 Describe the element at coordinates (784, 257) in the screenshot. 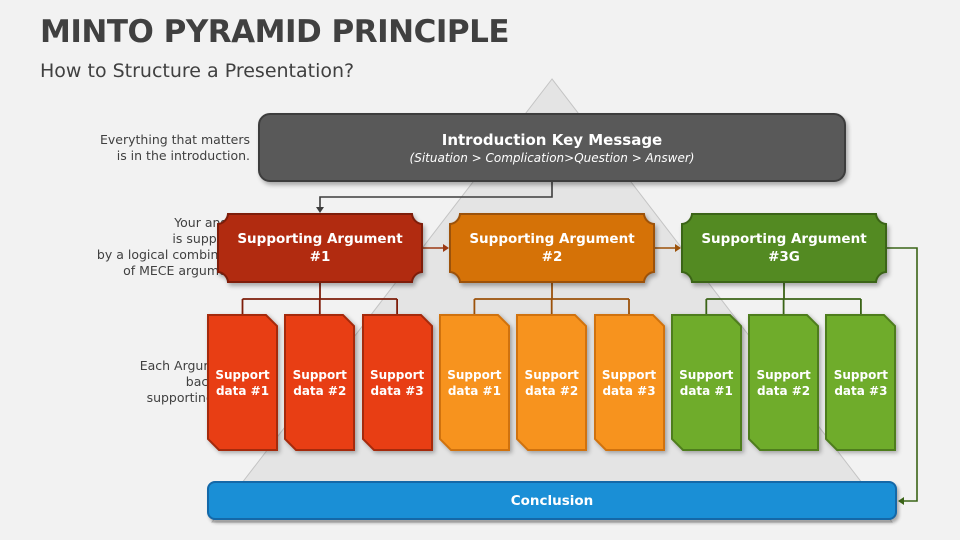

I see `argument-label-line2: #3G` at that location.